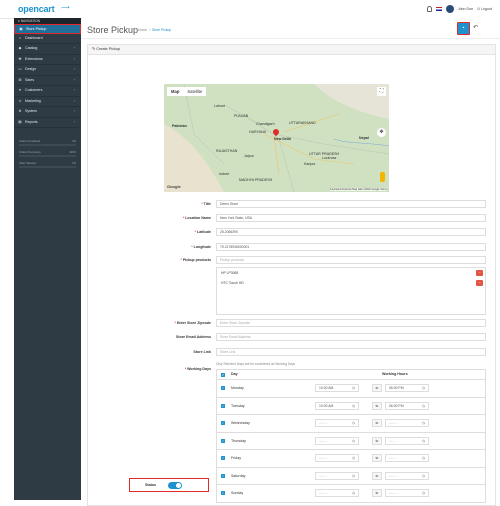  Describe the element at coordinates (74, 111) in the screenshot. I see `chevron-right-icon: ›` at that location.